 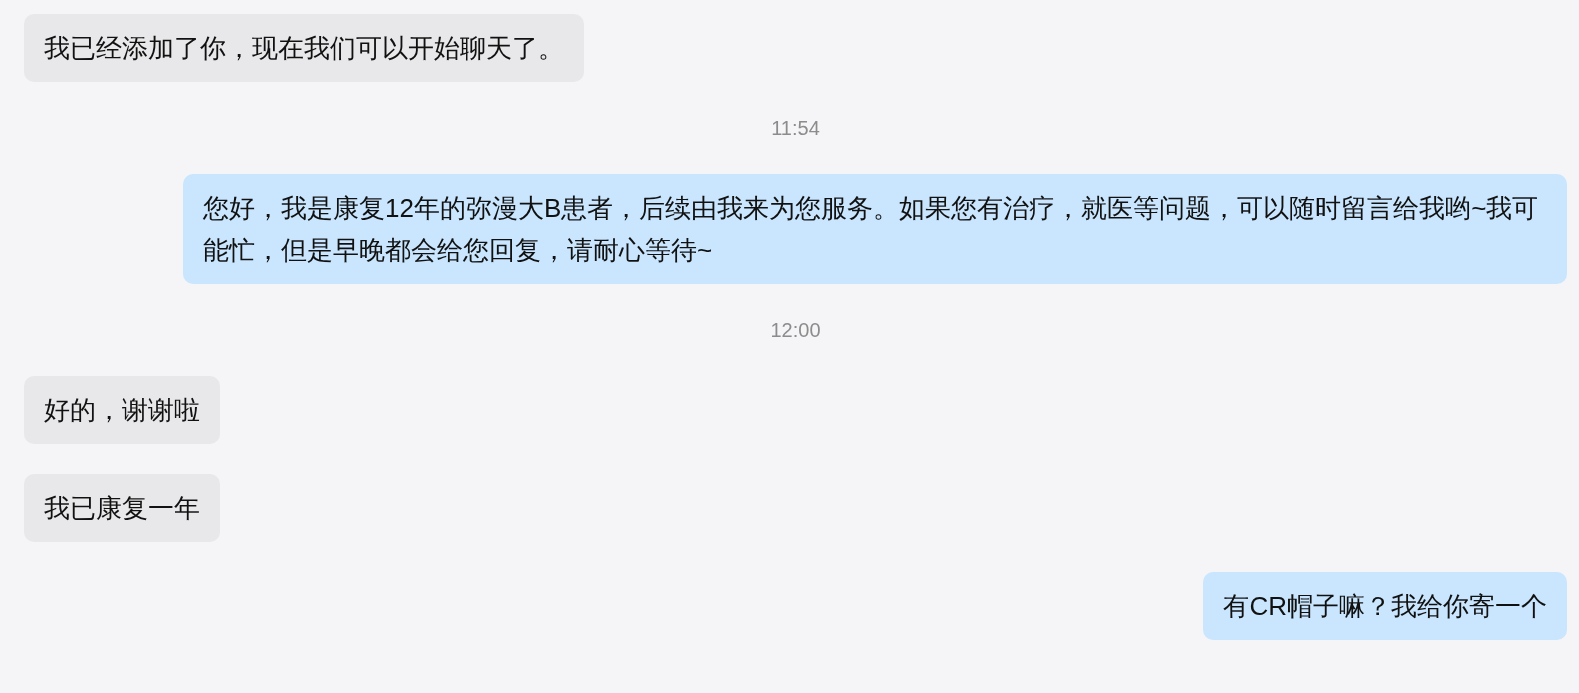 I want to click on received-message-bubble: 好的，谢谢啦, so click(x=122, y=410).